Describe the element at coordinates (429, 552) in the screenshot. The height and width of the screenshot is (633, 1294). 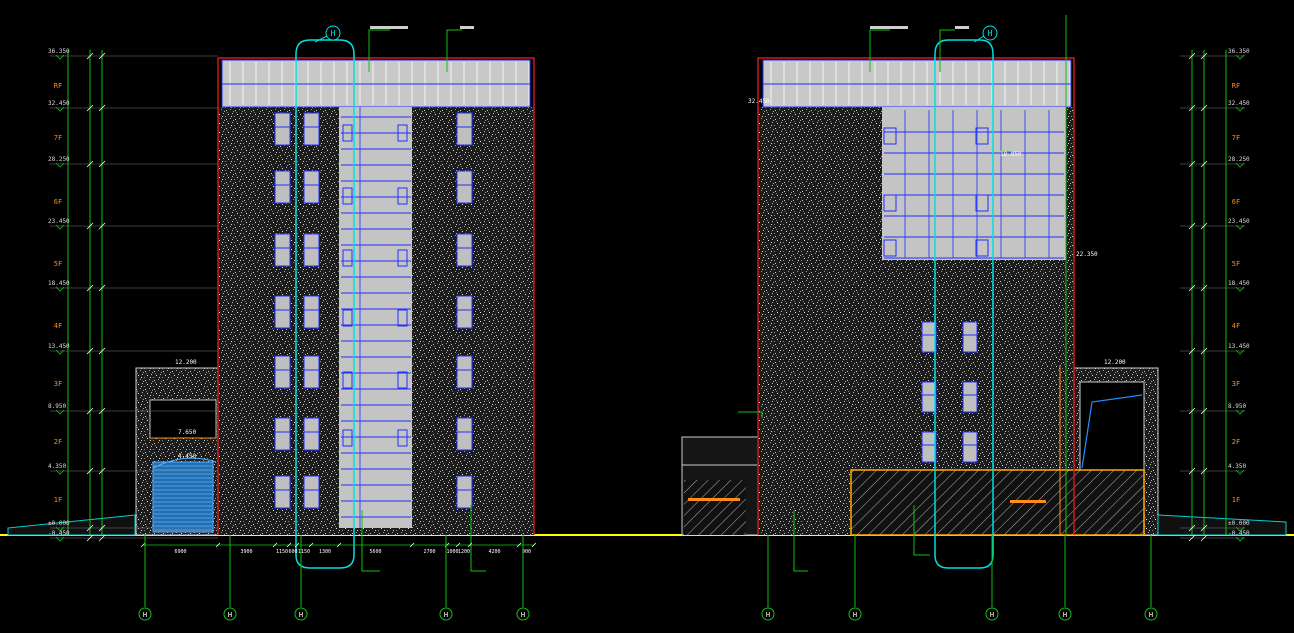
I see `bottom-dim-value: 2700` at that location.